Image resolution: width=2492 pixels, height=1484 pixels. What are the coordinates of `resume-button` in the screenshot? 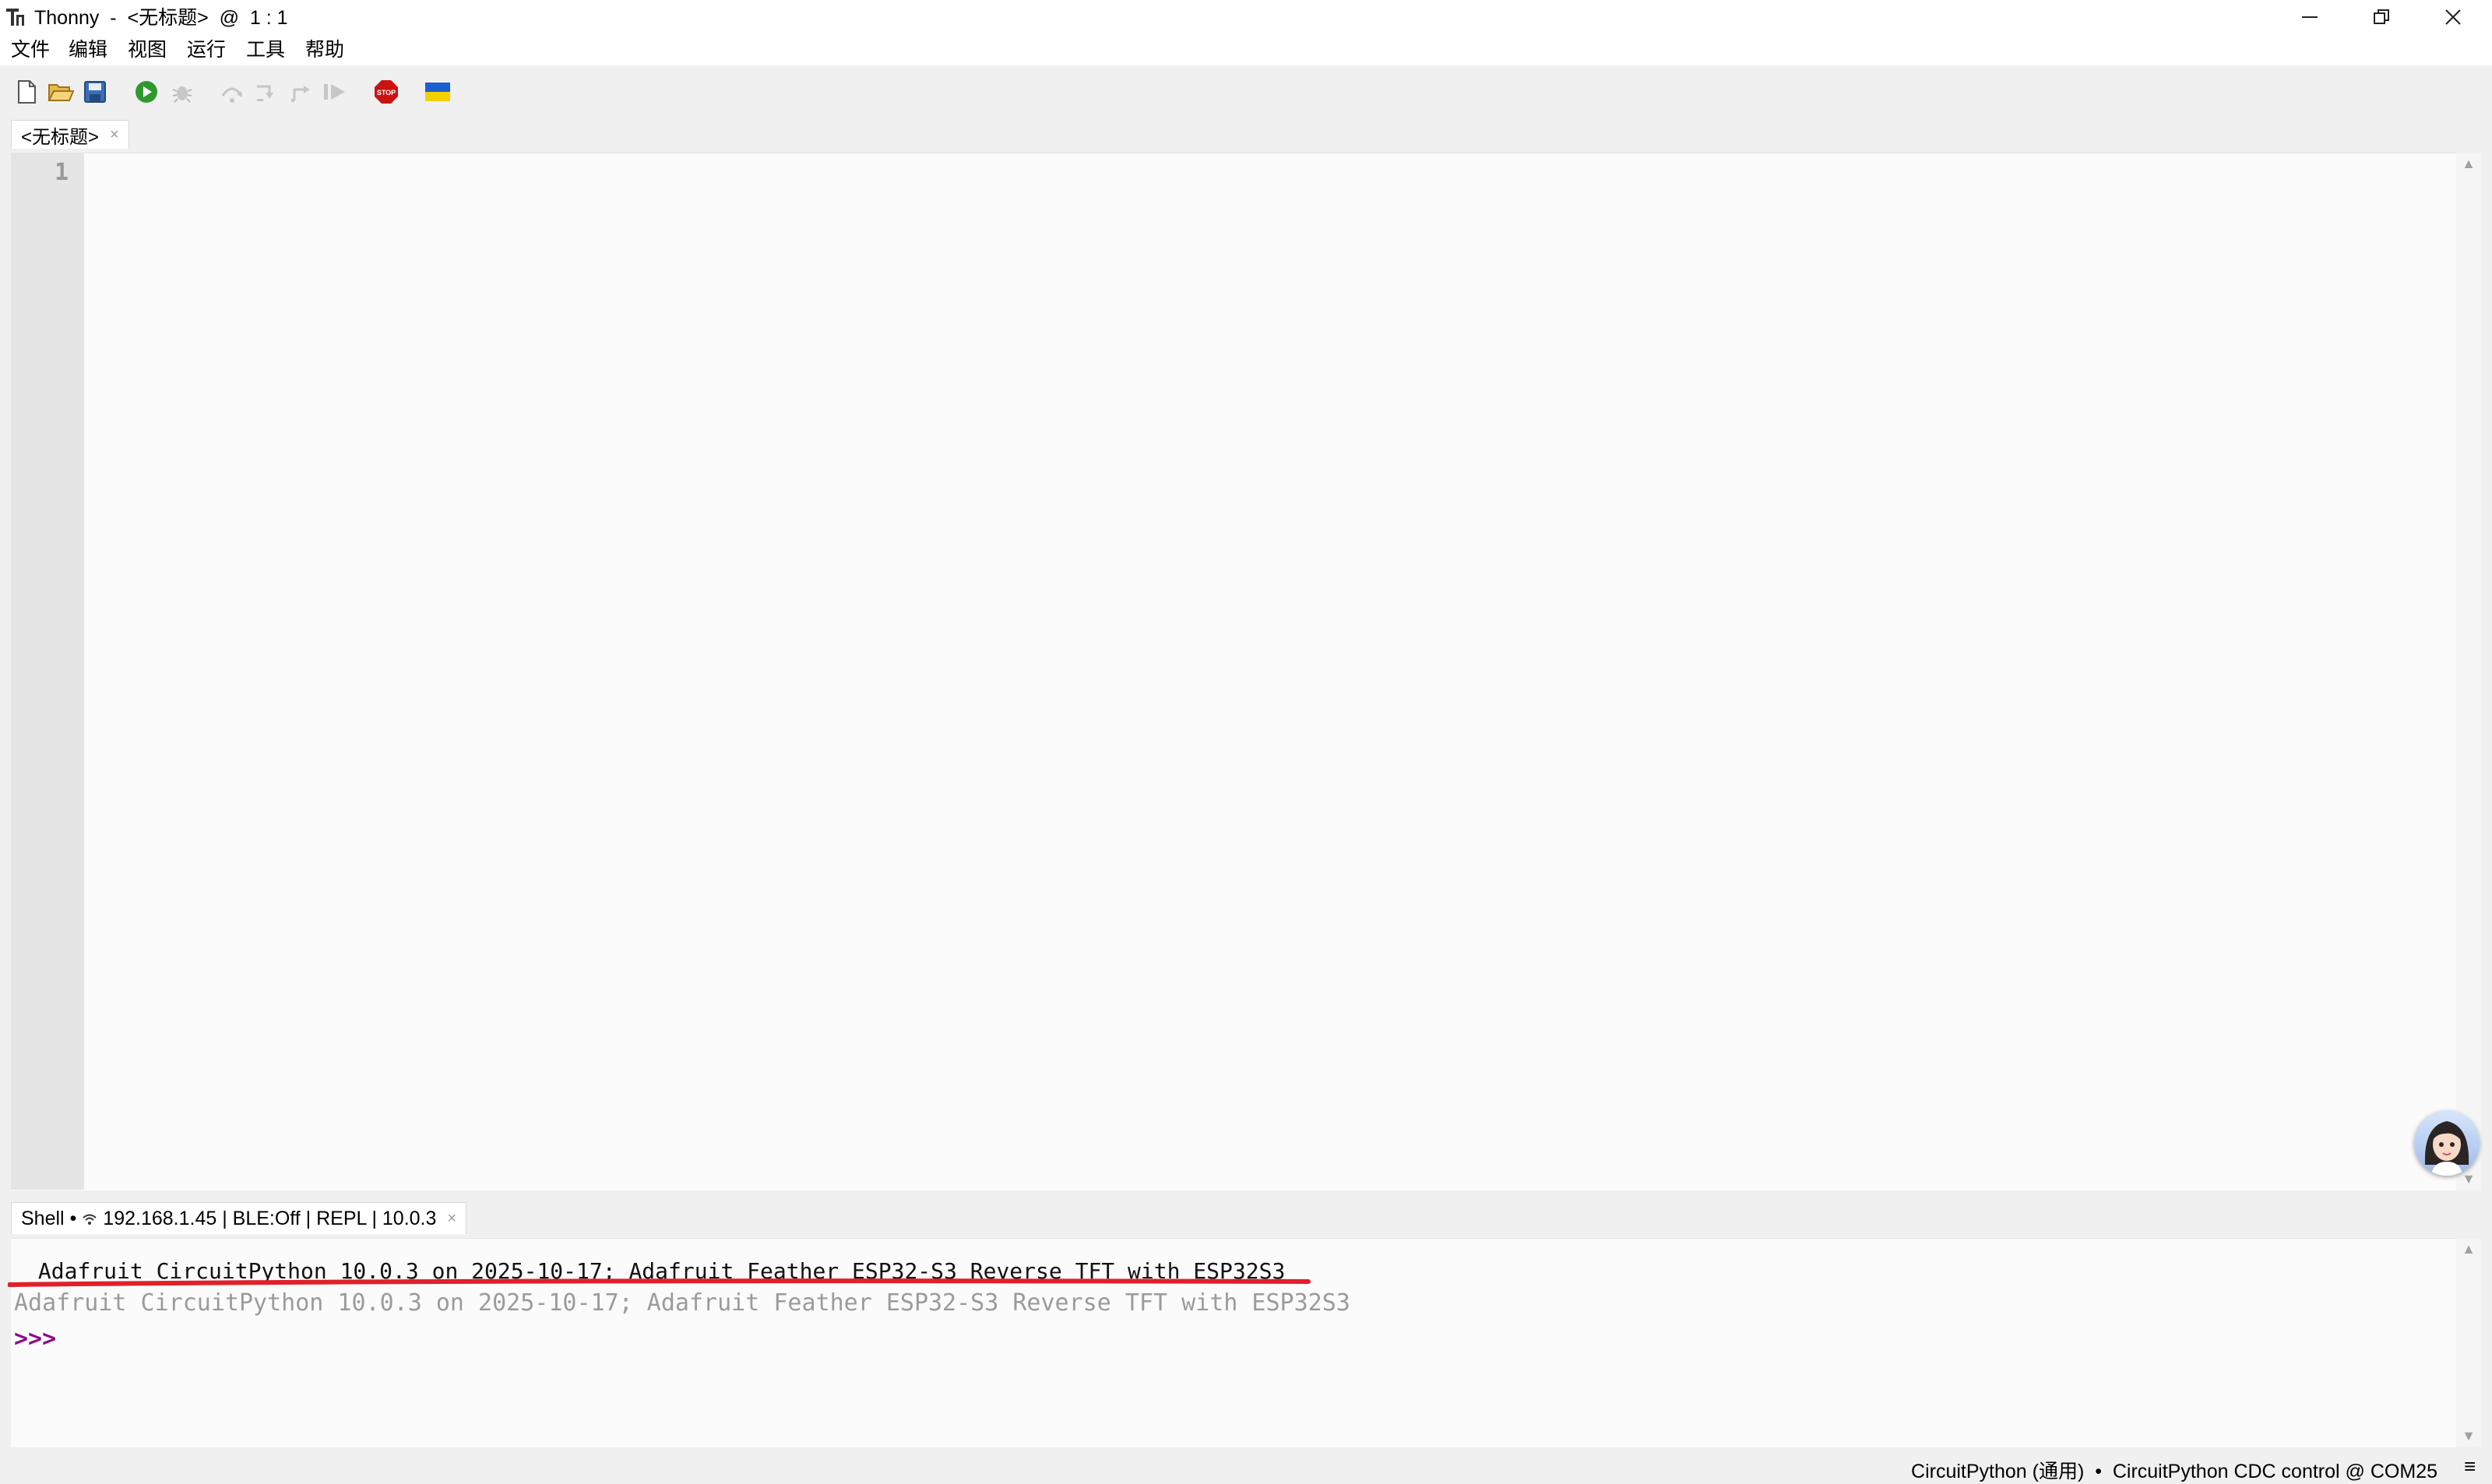 It's located at (335, 92).